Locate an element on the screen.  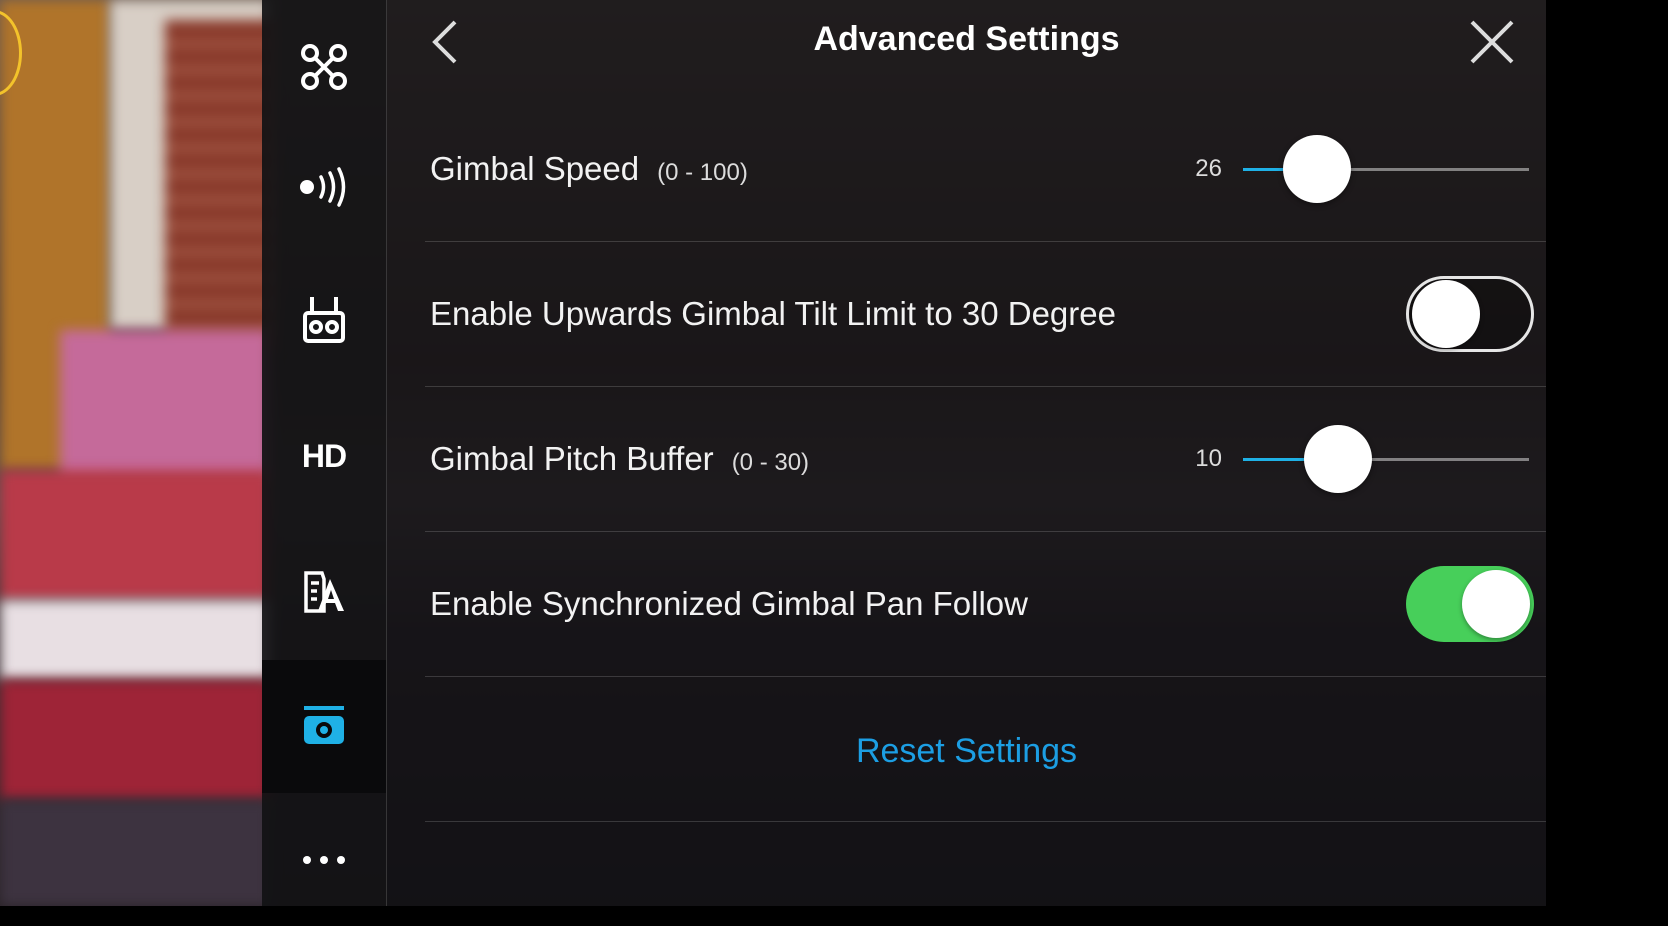
drone-icon is located at coordinates (324, 66).